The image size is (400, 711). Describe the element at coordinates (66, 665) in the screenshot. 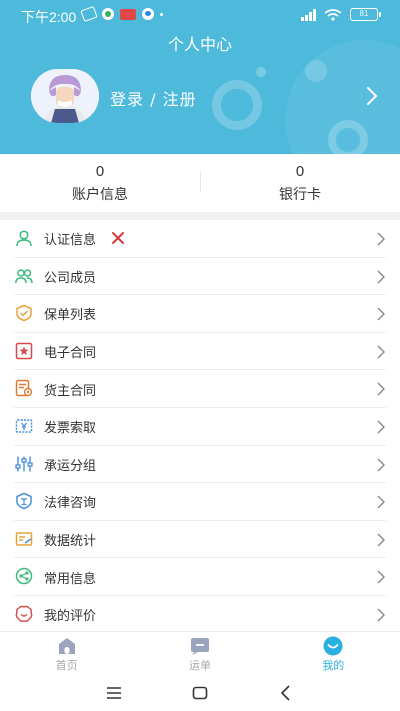

I see `tab-label: 首页` at that location.